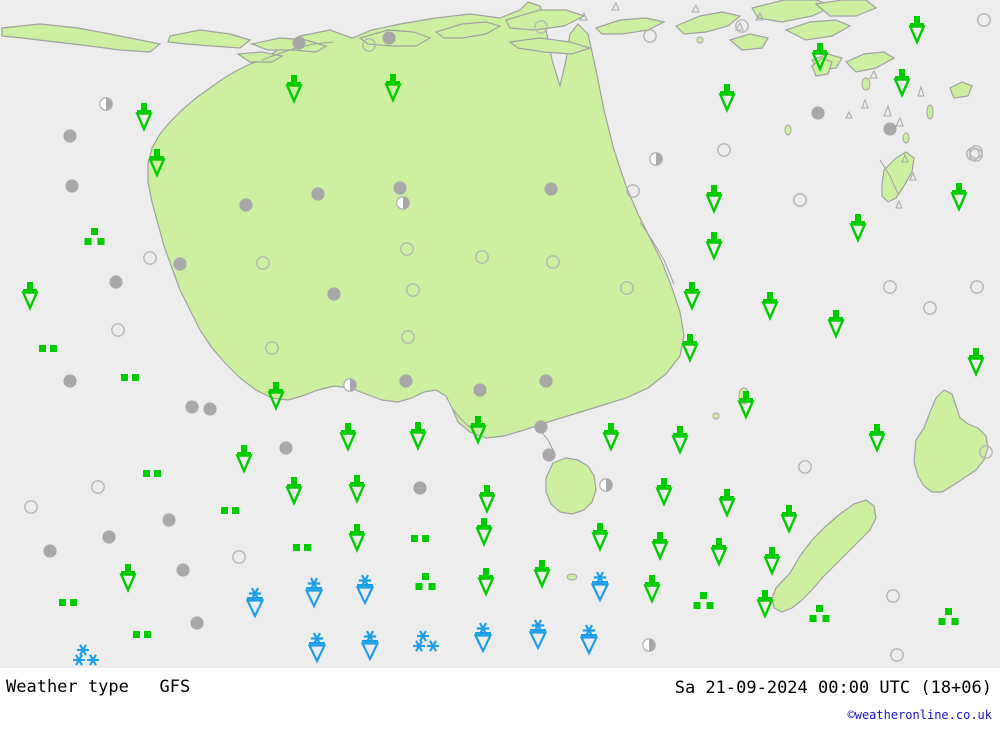 This screenshot has width=1000, height=733. Describe the element at coordinates (98, 687) in the screenshot. I see `chart-title: Weather type GFS` at that location.